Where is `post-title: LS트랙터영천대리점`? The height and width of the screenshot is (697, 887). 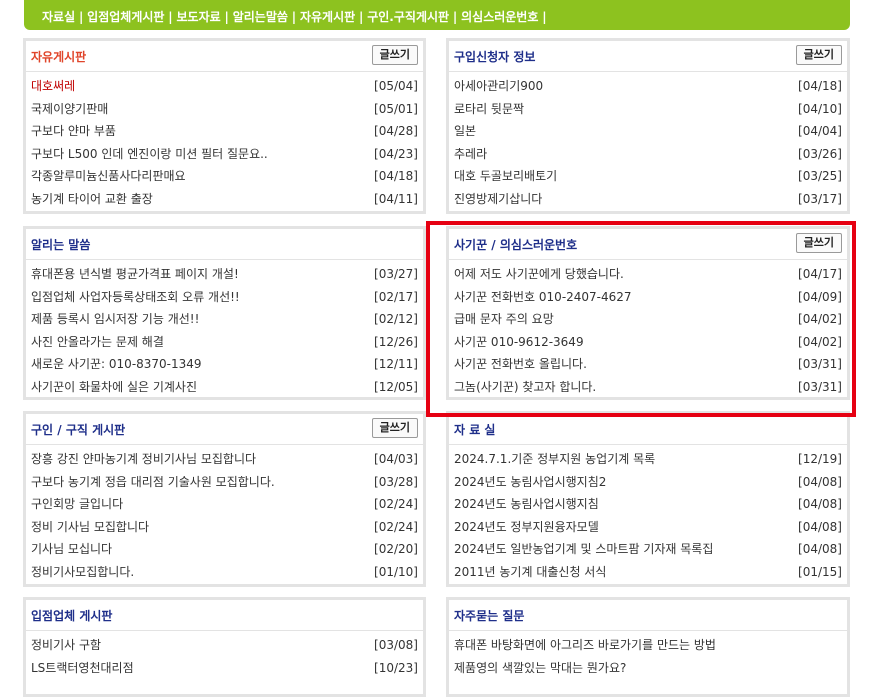 post-title: LS트랙터영천대리점 is located at coordinates (198, 668).